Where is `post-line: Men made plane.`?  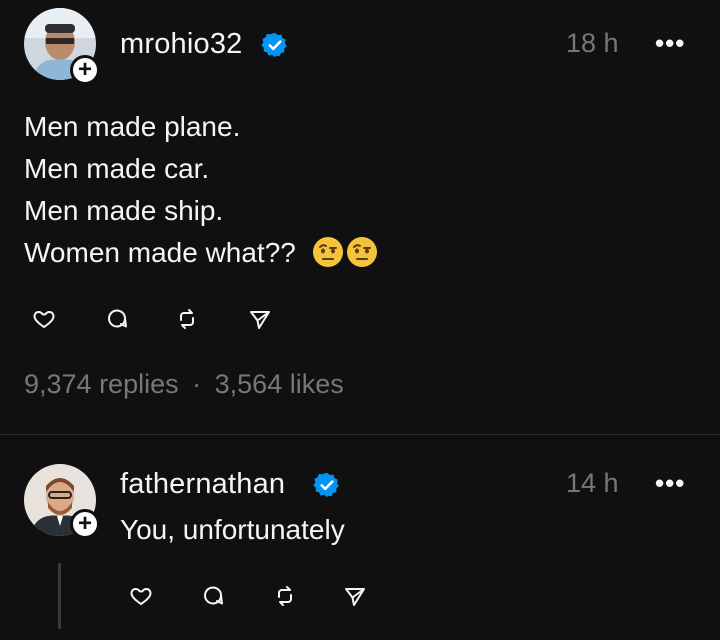
post-line: Men made plane. is located at coordinates (132, 126).